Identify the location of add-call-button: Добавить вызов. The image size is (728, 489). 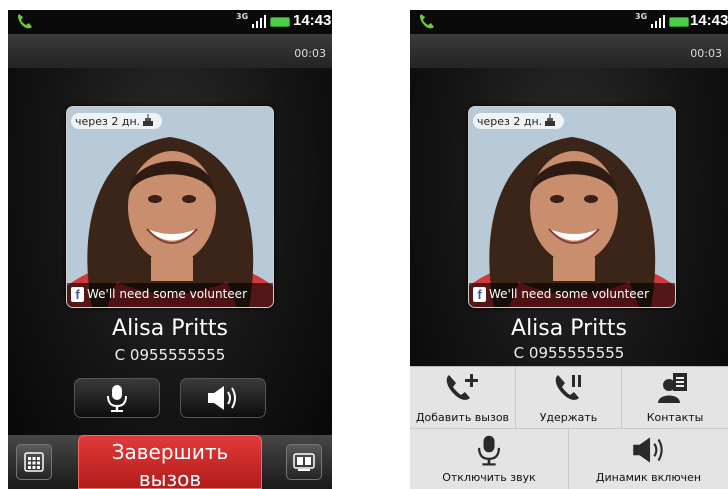
(463, 398).